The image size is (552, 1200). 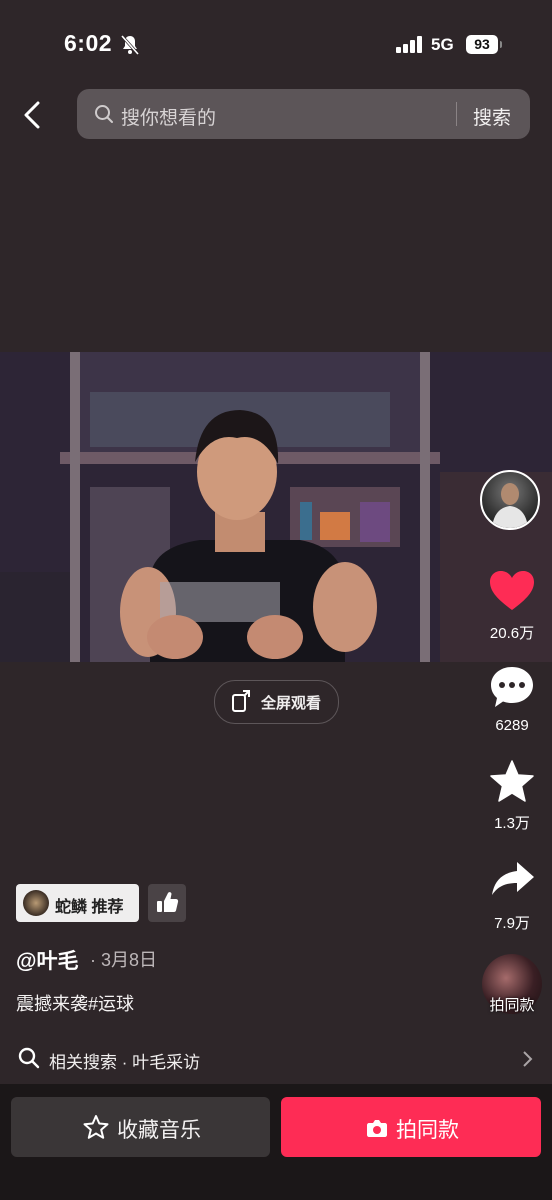 What do you see at coordinates (88, 43) in the screenshot?
I see `status-time: 6:02` at bounding box center [88, 43].